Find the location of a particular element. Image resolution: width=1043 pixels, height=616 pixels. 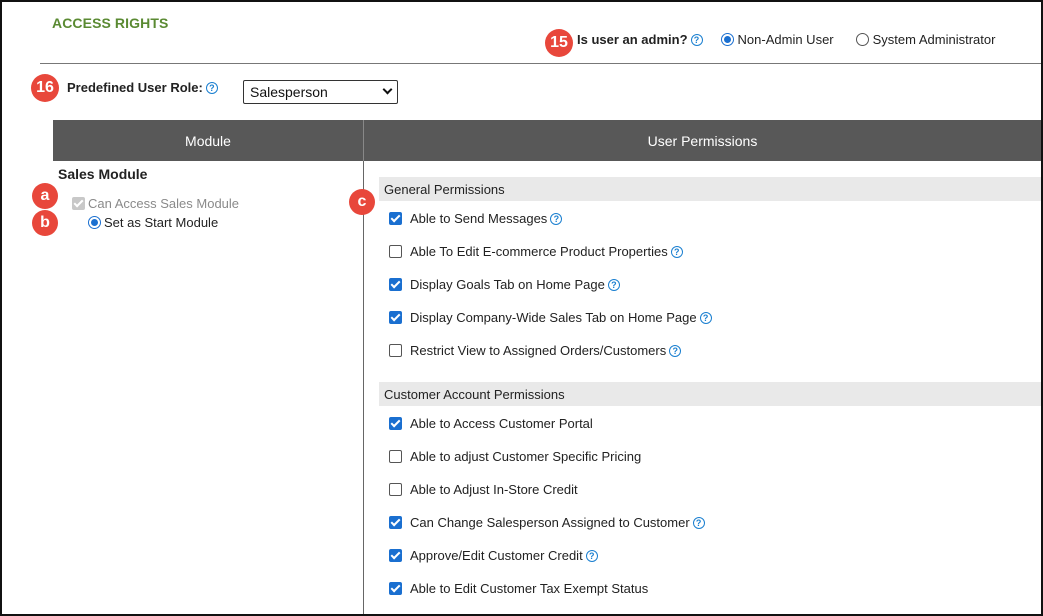

permission-label: Able to Send Messages is located at coordinates (479, 218).